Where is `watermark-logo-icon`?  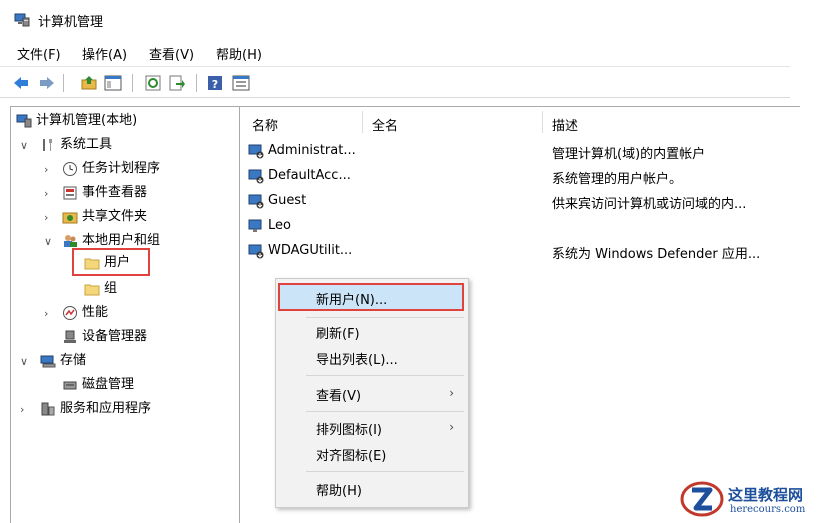
watermark-logo-icon is located at coordinates (702, 499).